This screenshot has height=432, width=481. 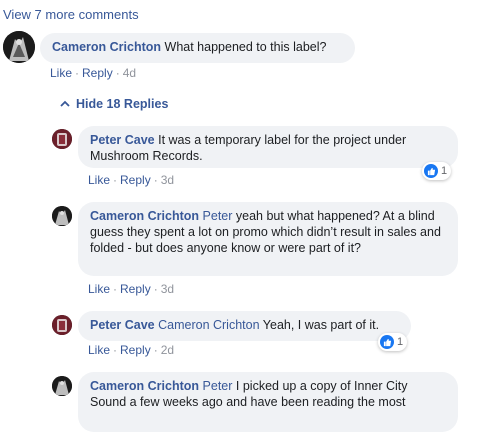 I want to click on comment-actions: Like · Reply · 4d, so click(x=93, y=73).